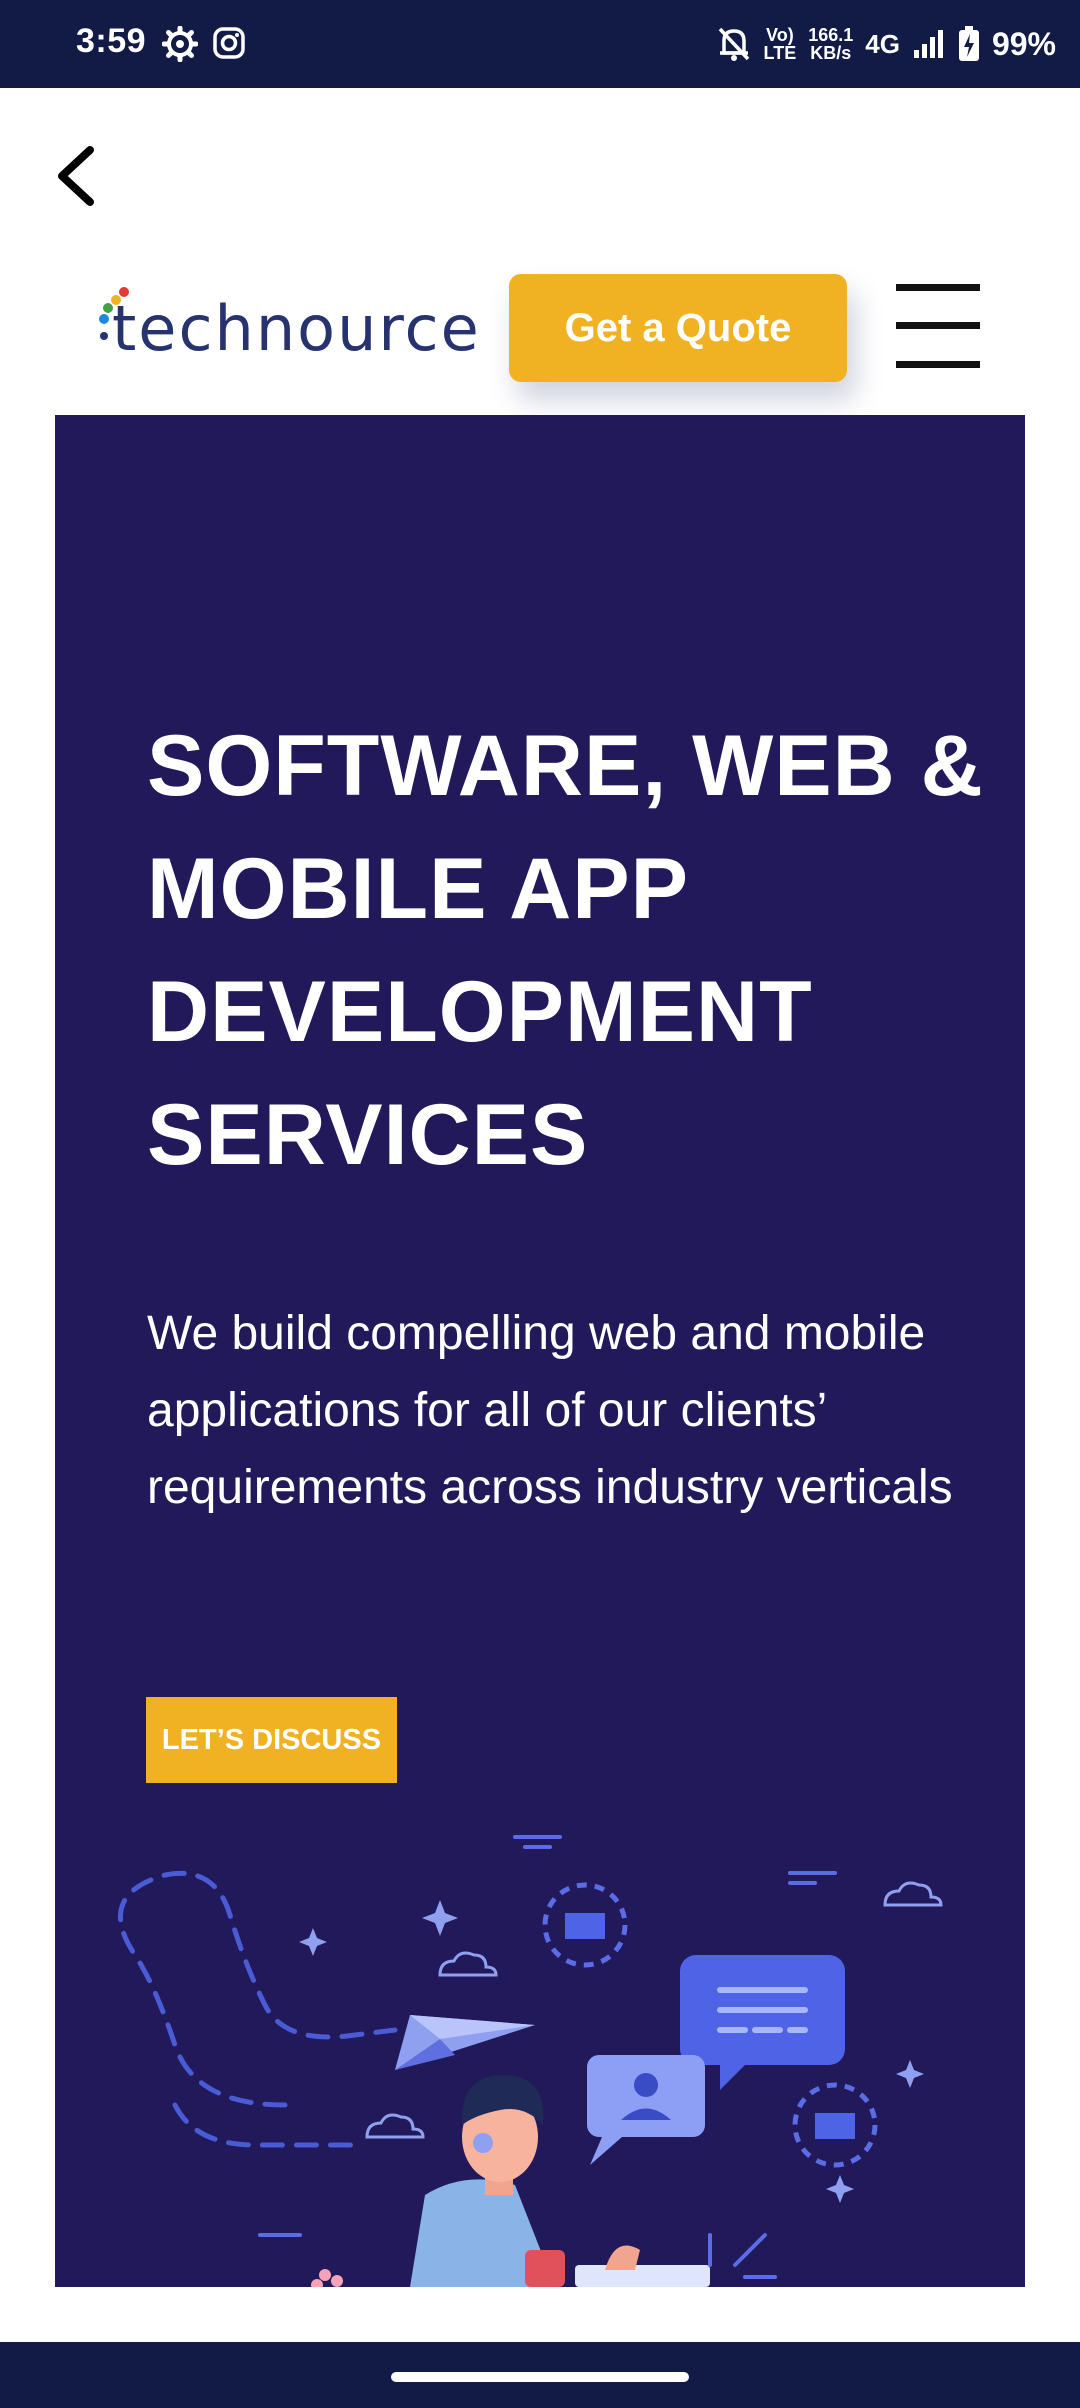  Describe the element at coordinates (831, 35) in the screenshot. I see `network-speed-value: 166.1` at that location.